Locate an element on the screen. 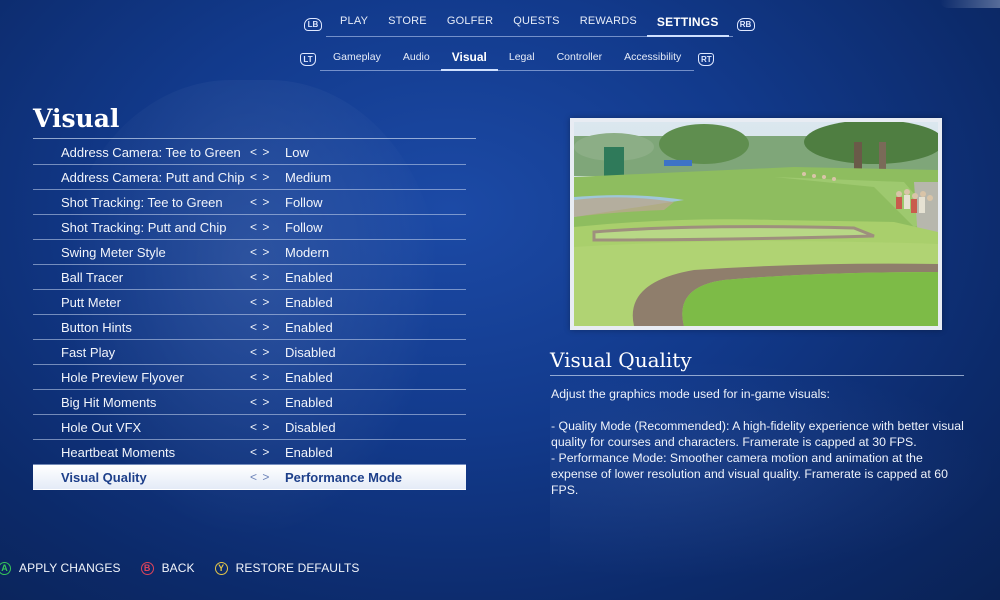 Image resolution: width=1000 pixels, height=600 pixels. subtab-legal: Legal is located at coordinates (522, 58).